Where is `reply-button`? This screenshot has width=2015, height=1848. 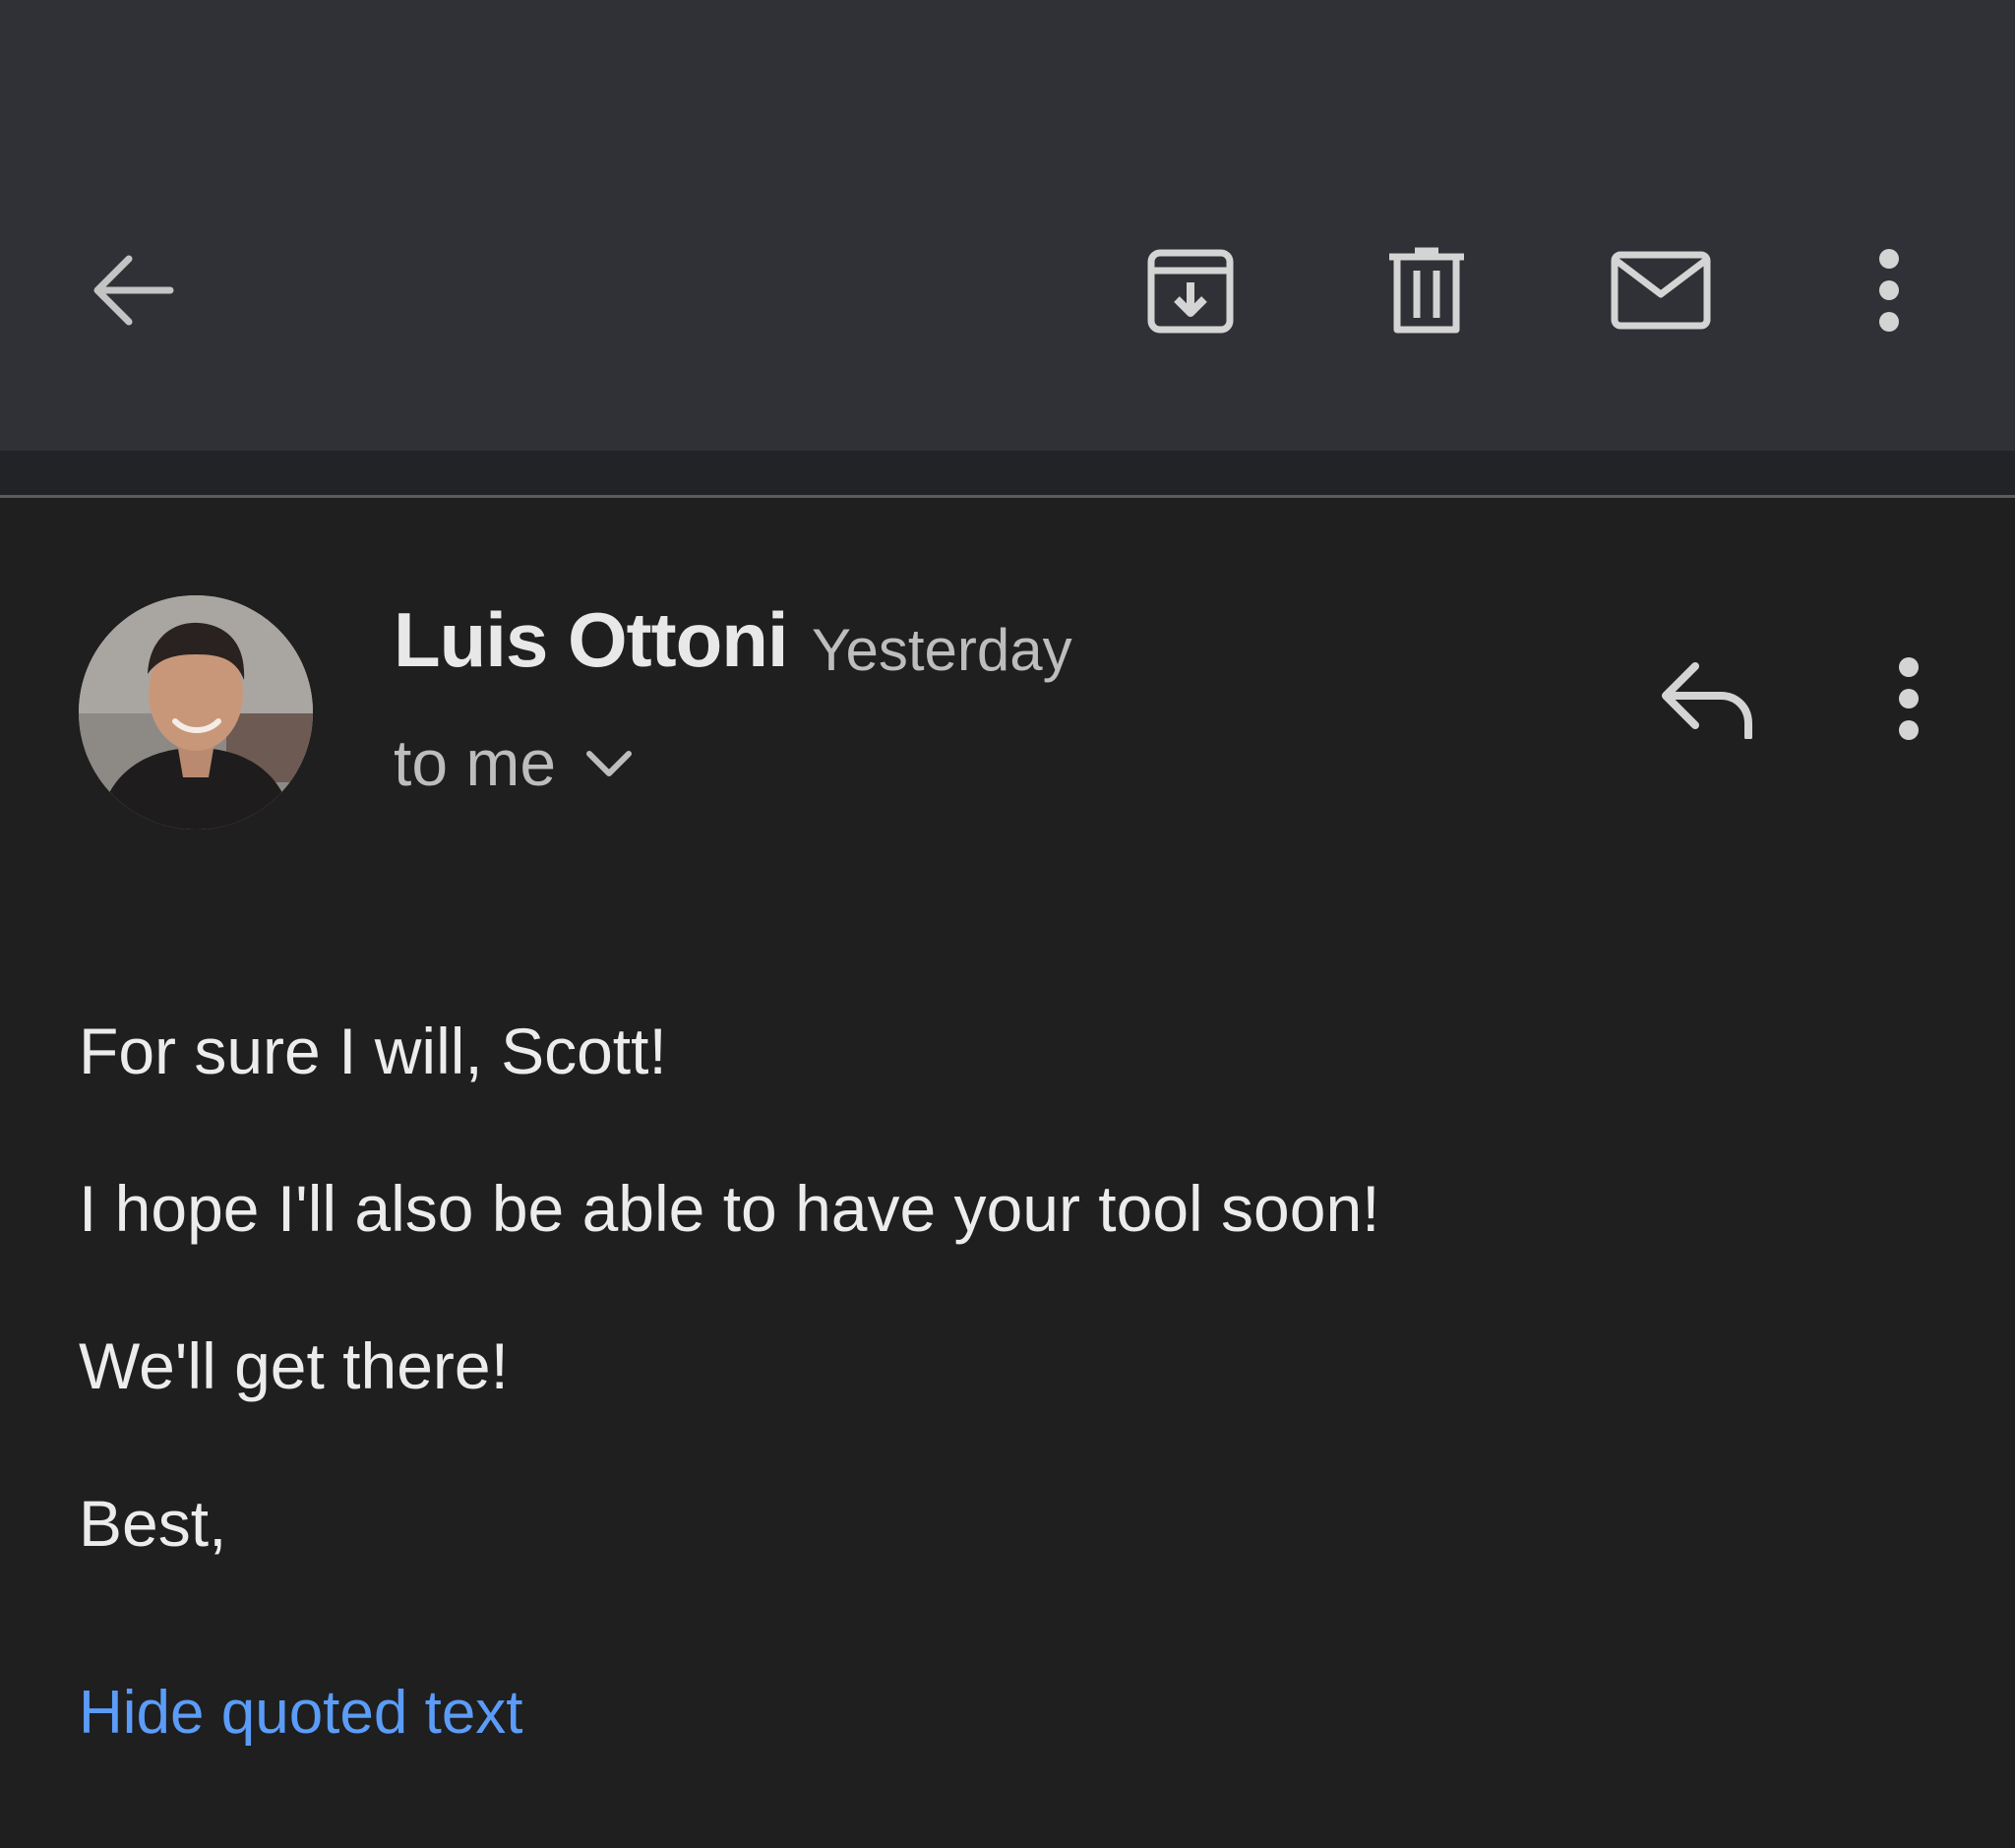 reply-button is located at coordinates (1707, 698).